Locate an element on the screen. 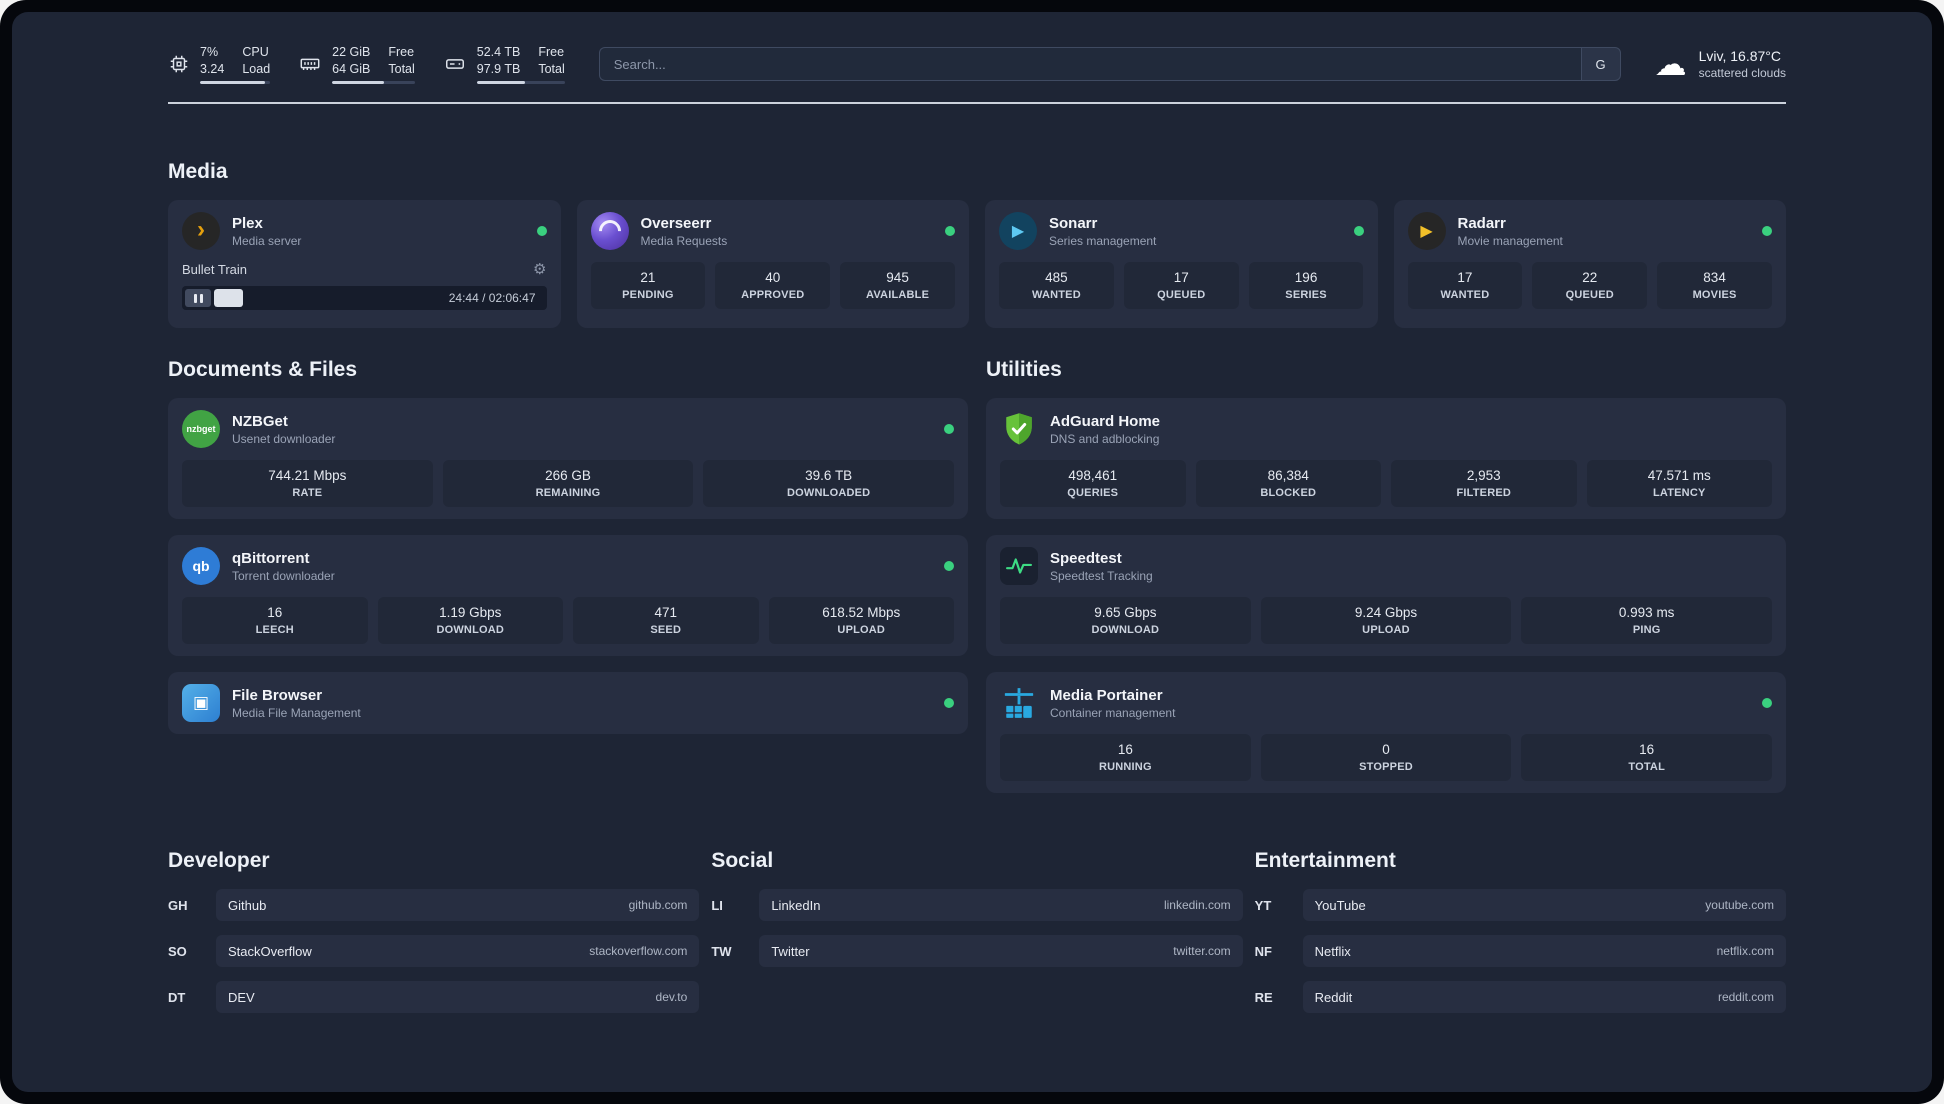  link-reddit: Reddit reddit.com is located at coordinates (1544, 997).